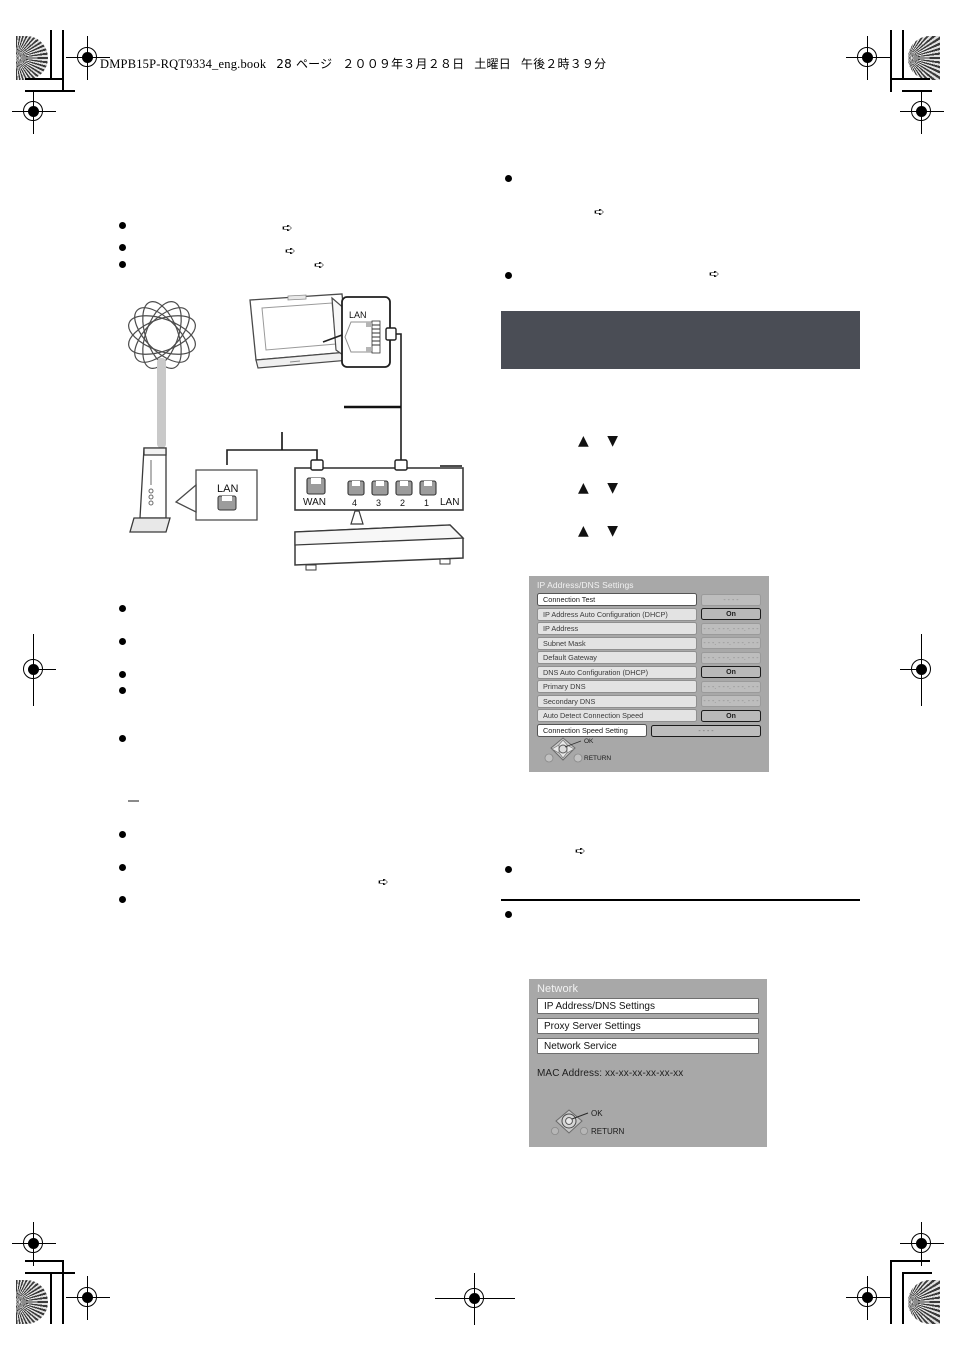 This screenshot has width=954, height=1351. I want to click on crop-line-bl-v1, so click(51, 1298).